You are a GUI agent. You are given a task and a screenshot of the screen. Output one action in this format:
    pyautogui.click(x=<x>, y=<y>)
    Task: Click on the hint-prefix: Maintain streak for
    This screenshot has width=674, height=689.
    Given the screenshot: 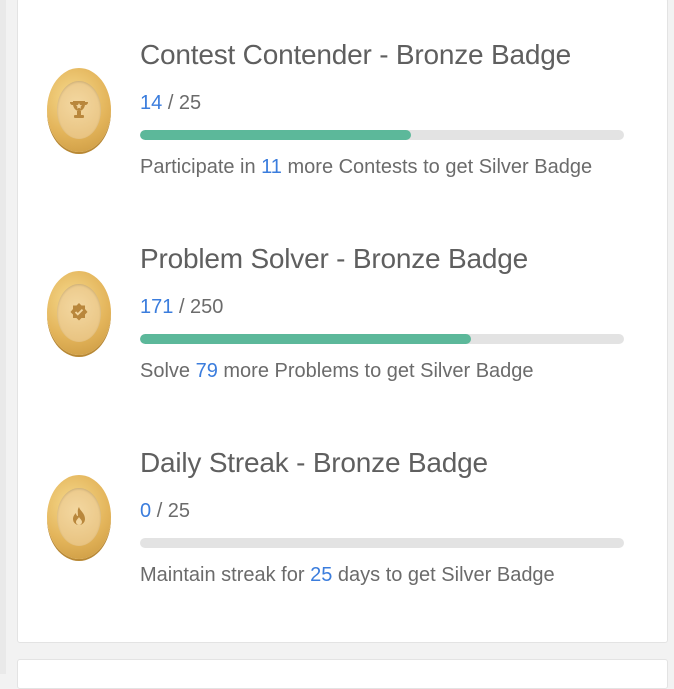 What is the action you would take?
    pyautogui.click(x=225, y=575)
    